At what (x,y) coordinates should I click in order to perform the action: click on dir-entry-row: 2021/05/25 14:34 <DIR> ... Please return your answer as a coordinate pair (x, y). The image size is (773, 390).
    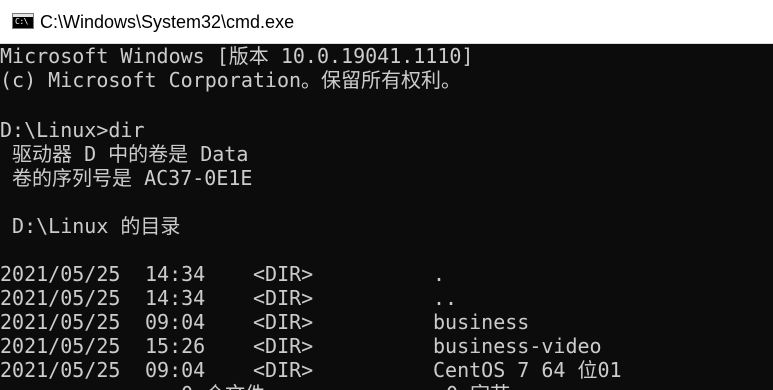
    Looking at the image, I should click on (386, 298).